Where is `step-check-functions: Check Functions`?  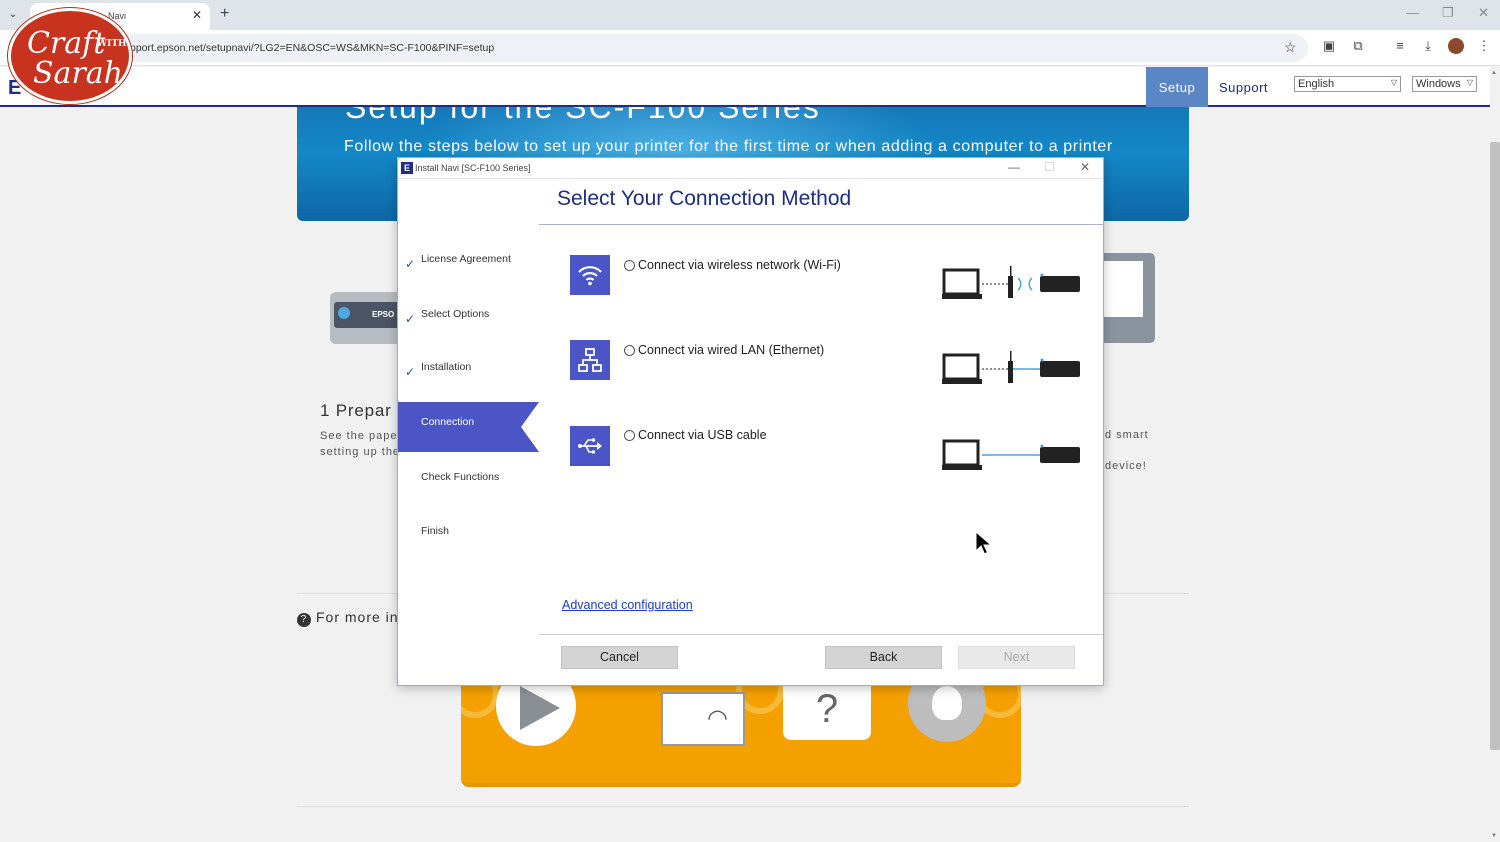 step-check-functions: Check Functions is located at coordinates (468, 496).